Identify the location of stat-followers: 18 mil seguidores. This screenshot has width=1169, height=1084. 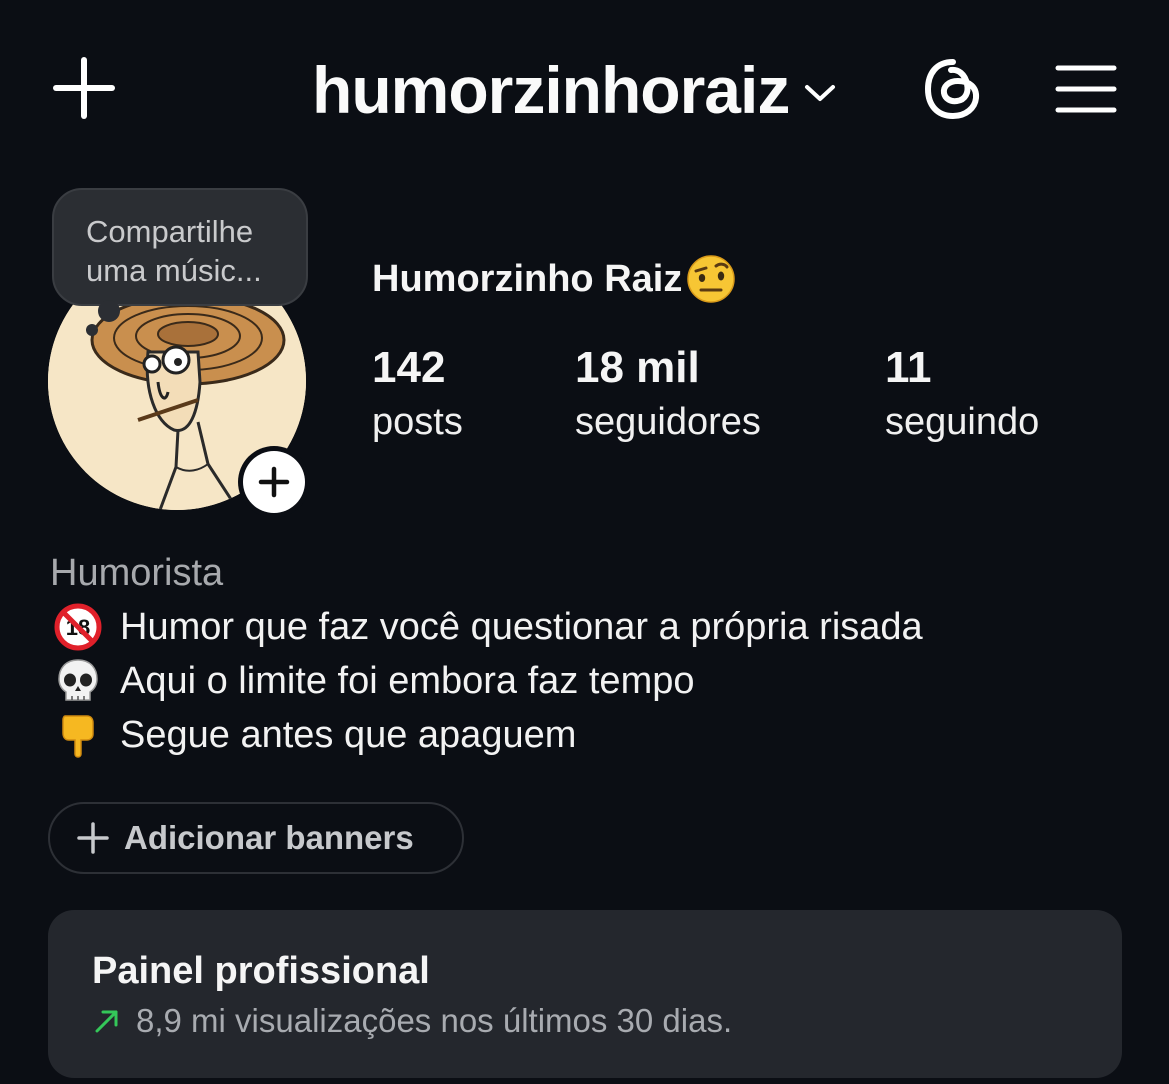
(668, 394).